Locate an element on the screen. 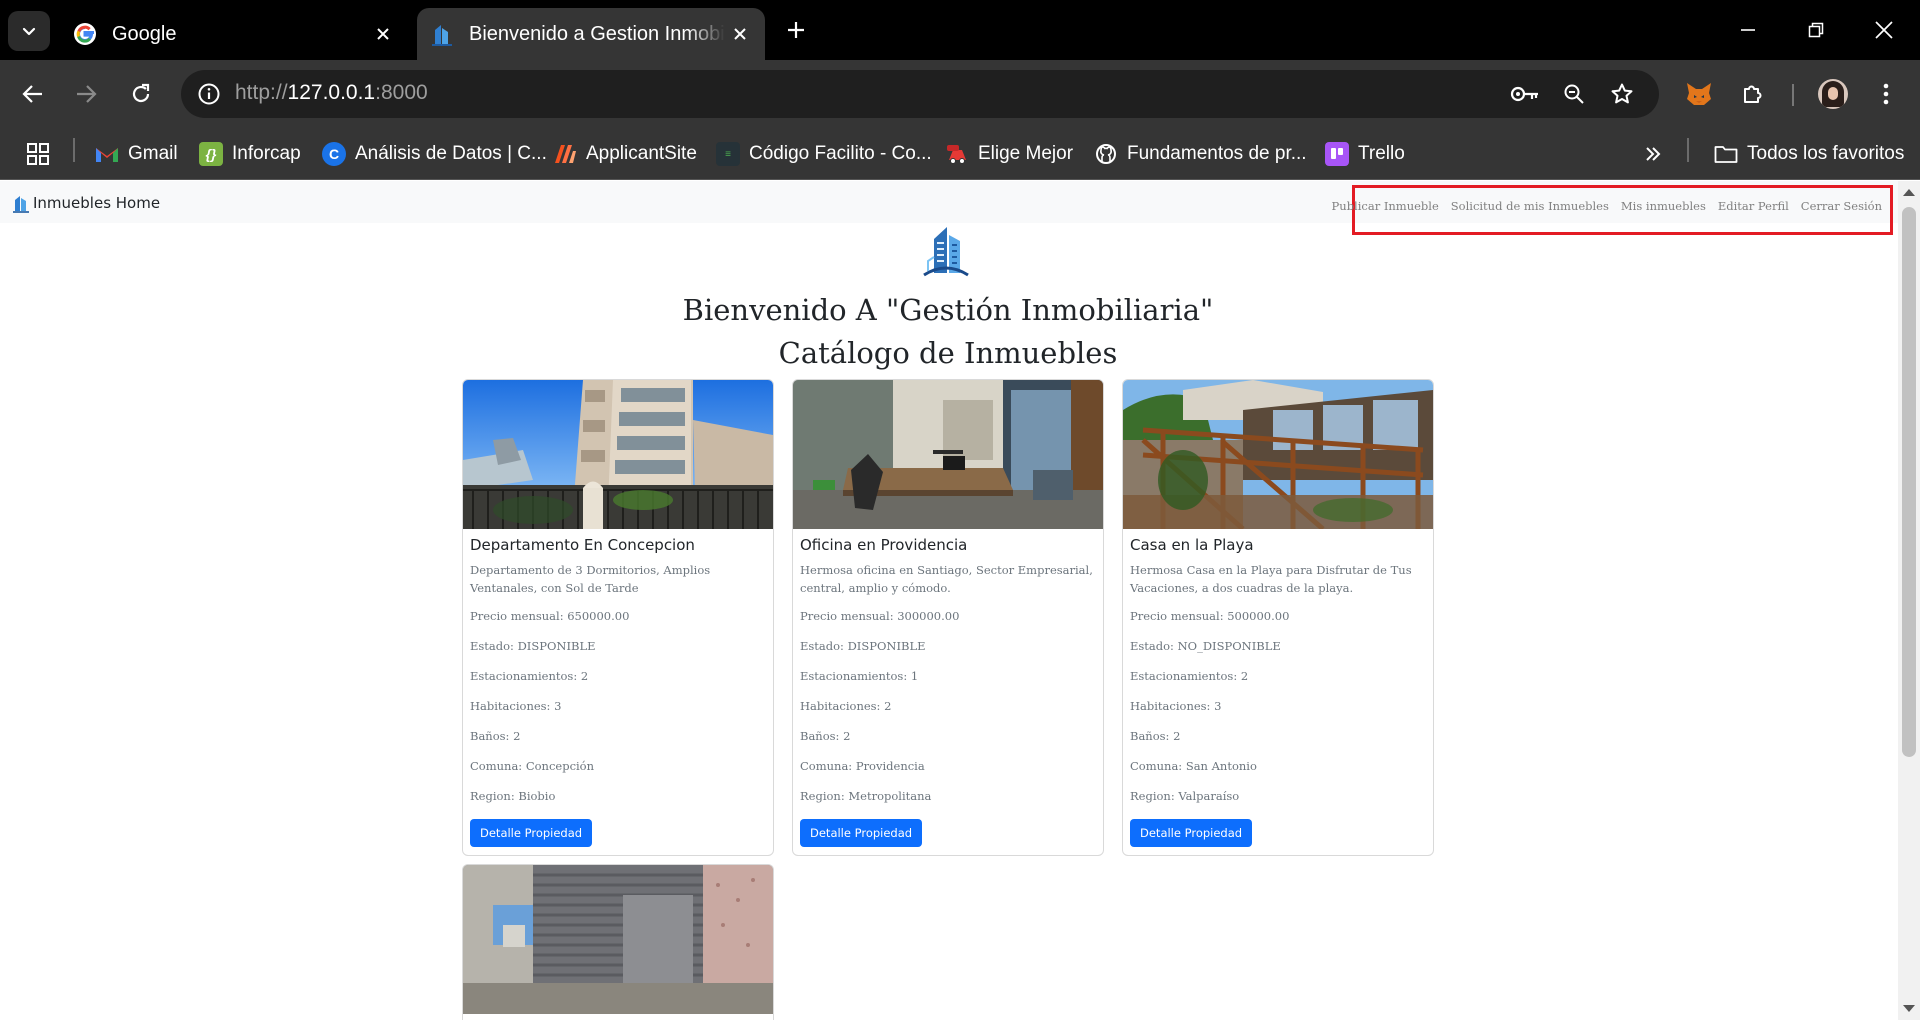  browser-tab-strip: Google Bienvenido a Gestion Inmobiliaria is located at coordinates (960, 30).